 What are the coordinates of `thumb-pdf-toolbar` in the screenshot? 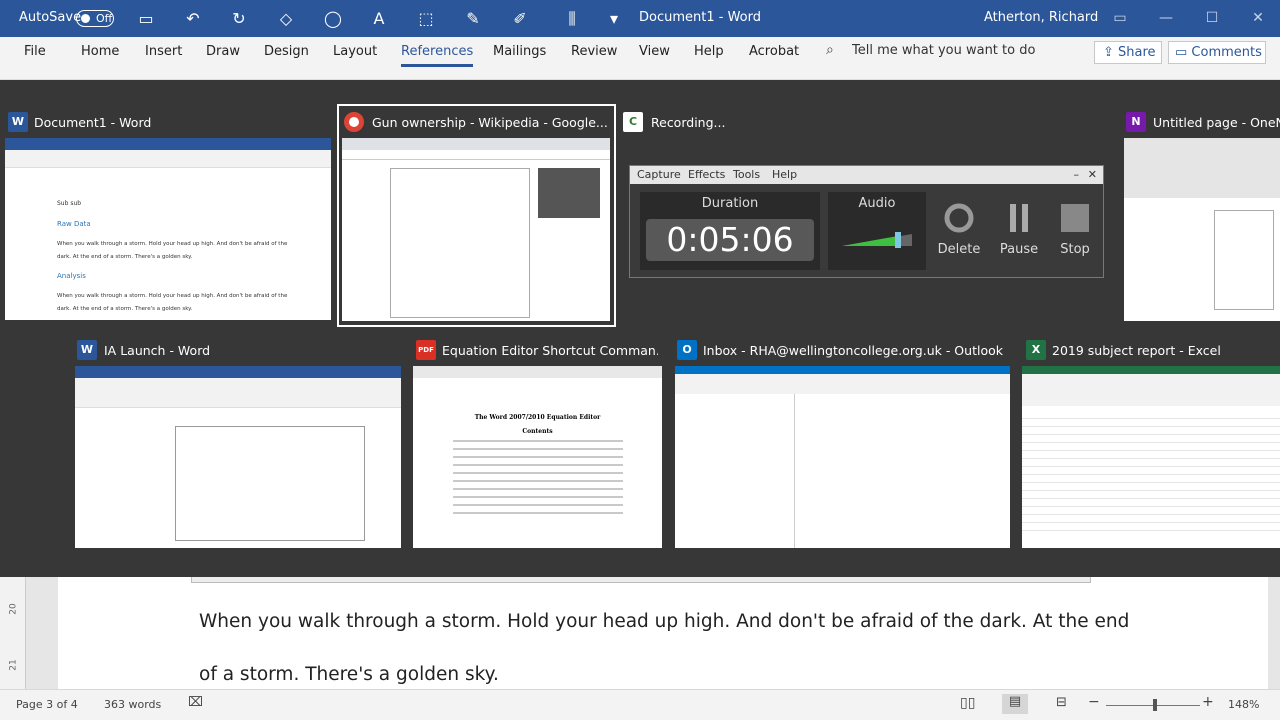 It's located at (537, 372).